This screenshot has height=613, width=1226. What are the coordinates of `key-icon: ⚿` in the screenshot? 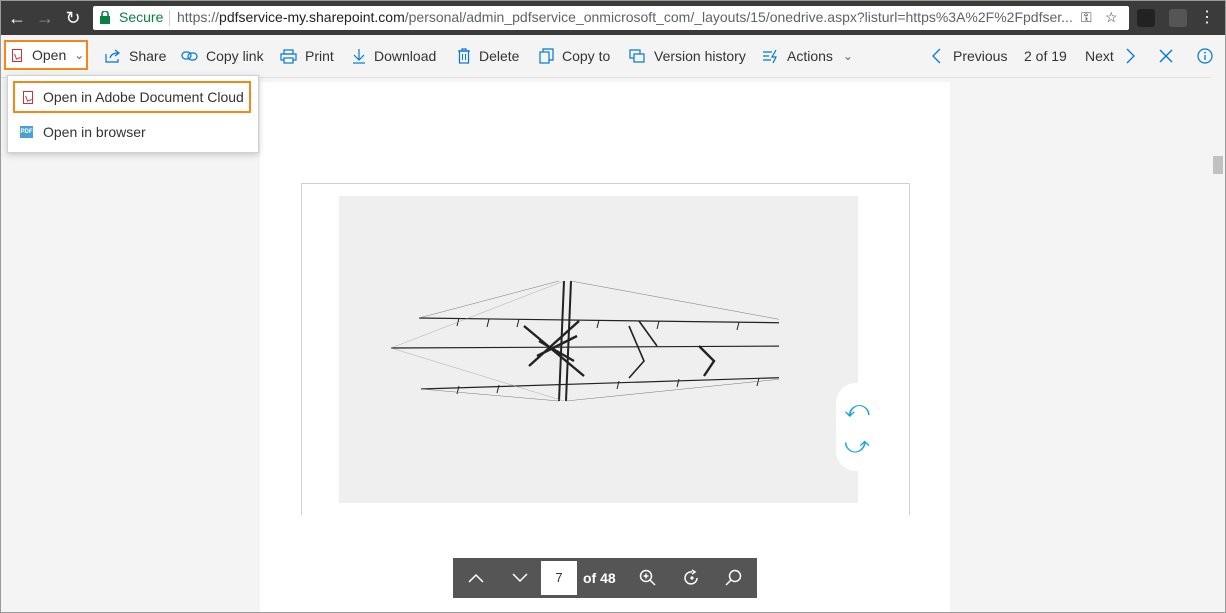 It's located at (1086, 17).